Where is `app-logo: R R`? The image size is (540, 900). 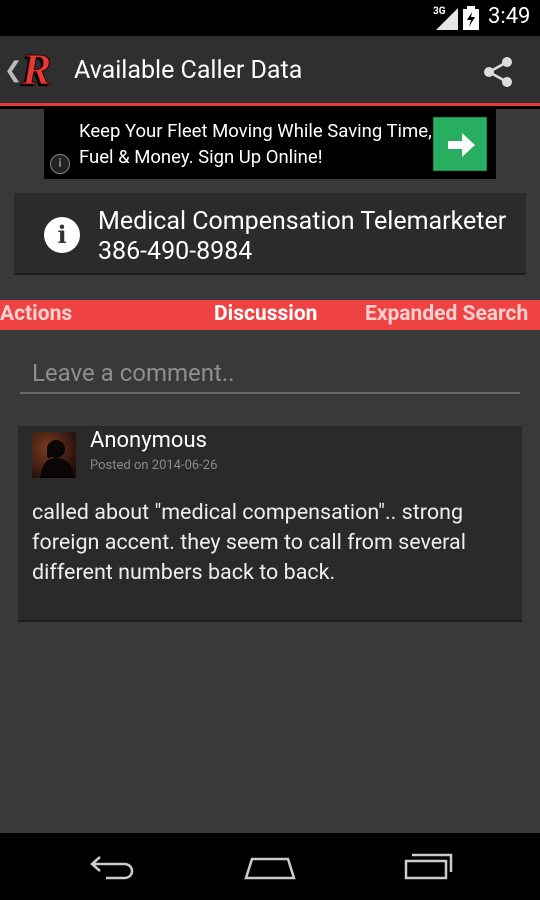 app-logo: R R is located at coordinates (41, 70).